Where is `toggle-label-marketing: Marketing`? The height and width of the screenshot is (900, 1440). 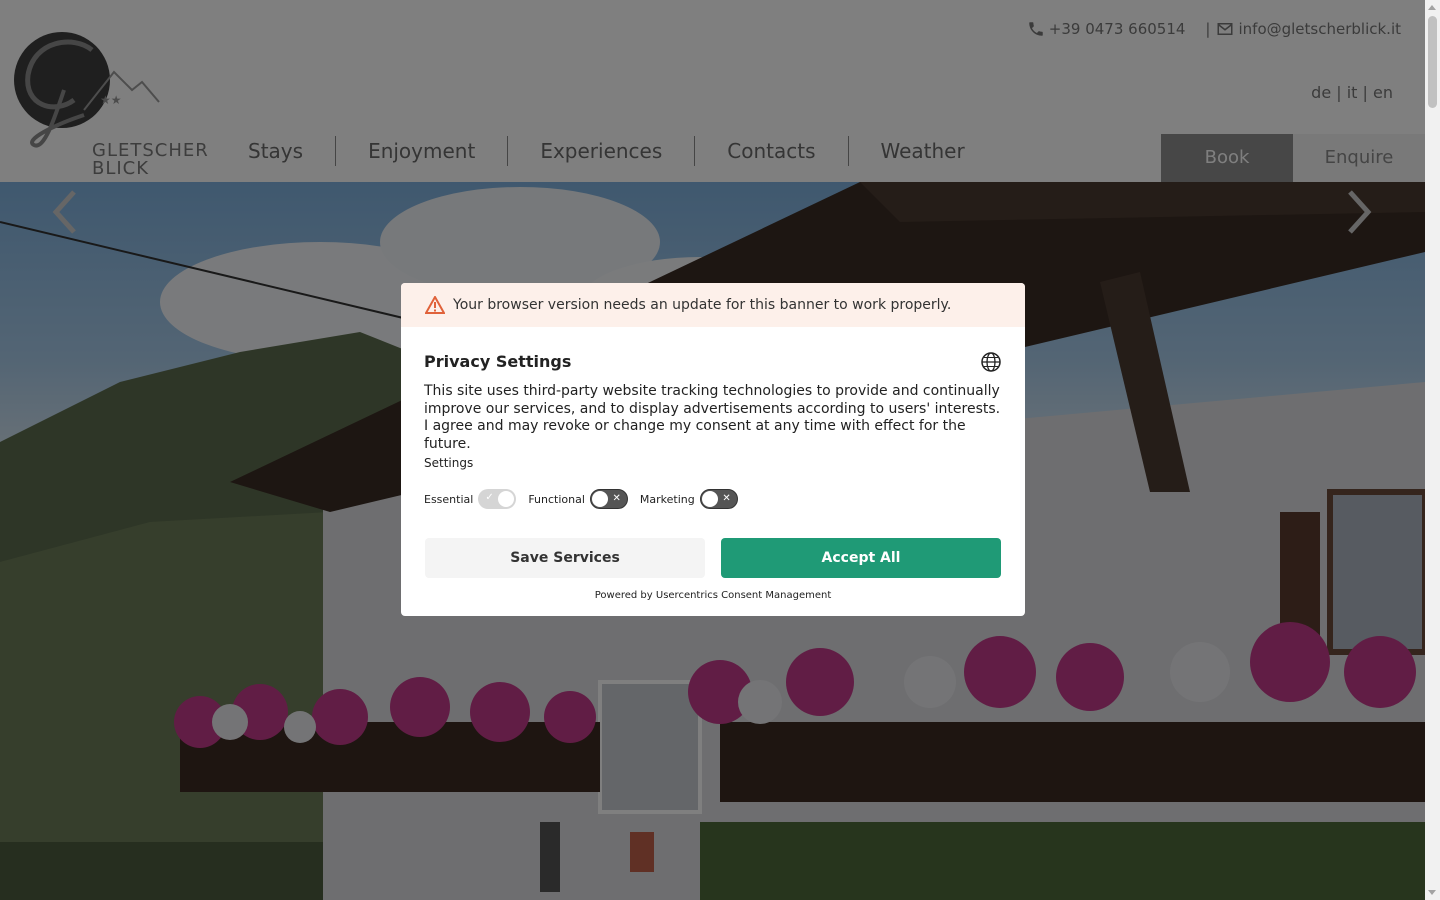 toggle-label-marketing: Marketing is located at coordinates (667, 499).